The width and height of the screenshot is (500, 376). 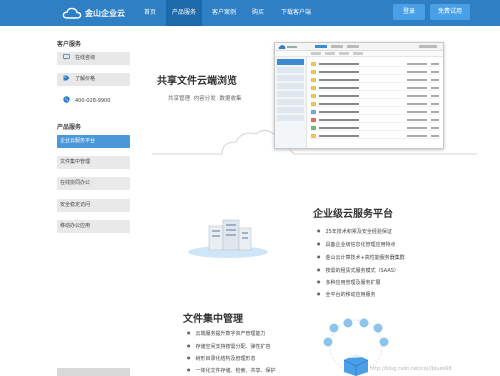 I want to click on enterprise-bullet: 25年技术积累及安全经验保证, so click(x=354, y=231).